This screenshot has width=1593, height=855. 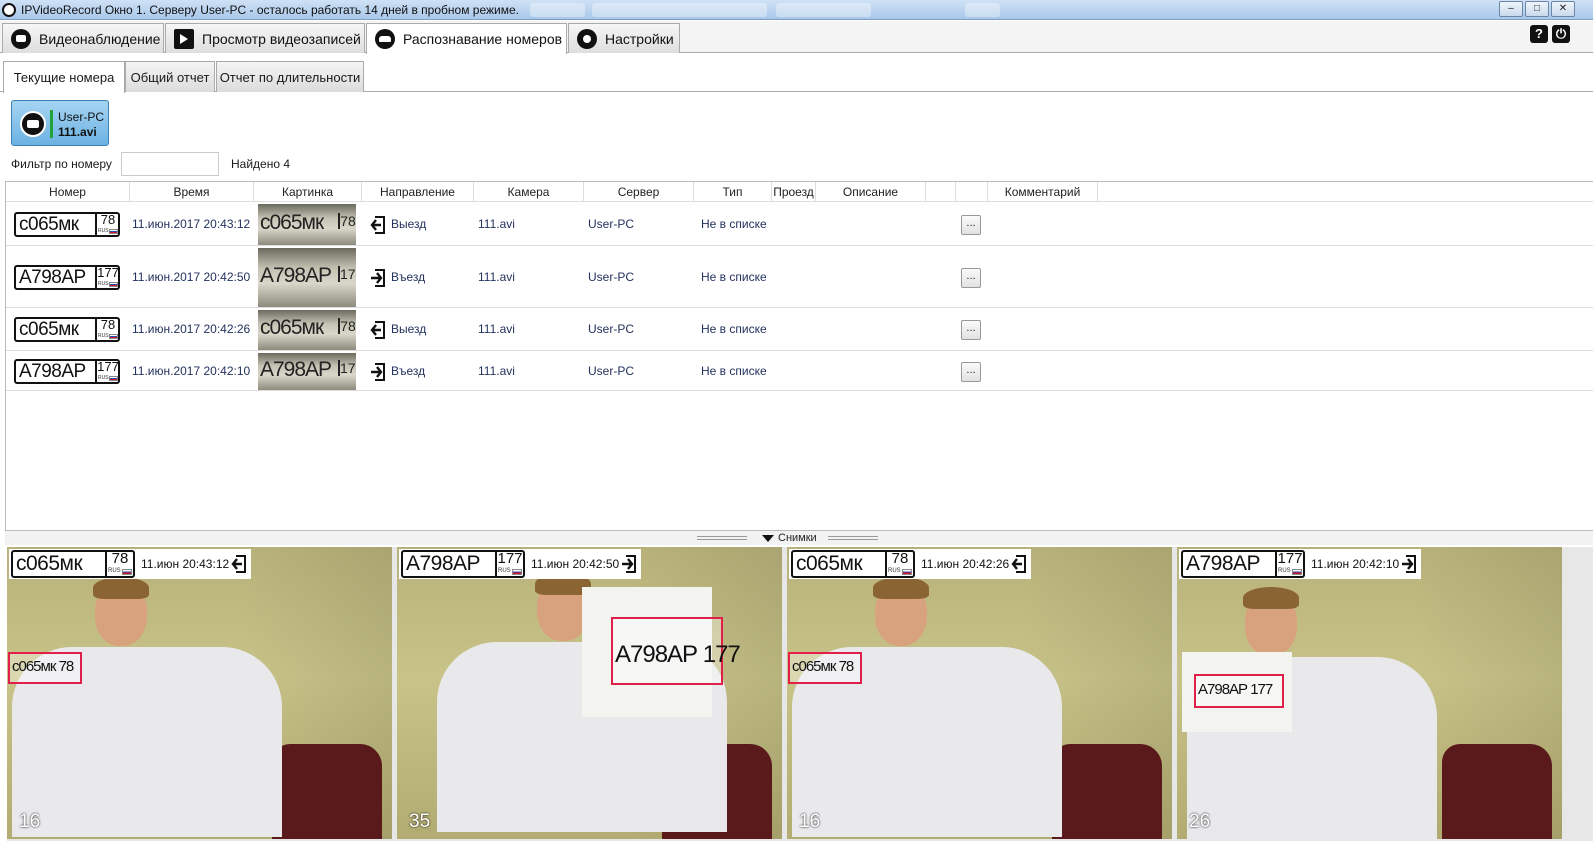 I want to click on detected-plate-text: с065мк 78, so click(x=43, y=666).